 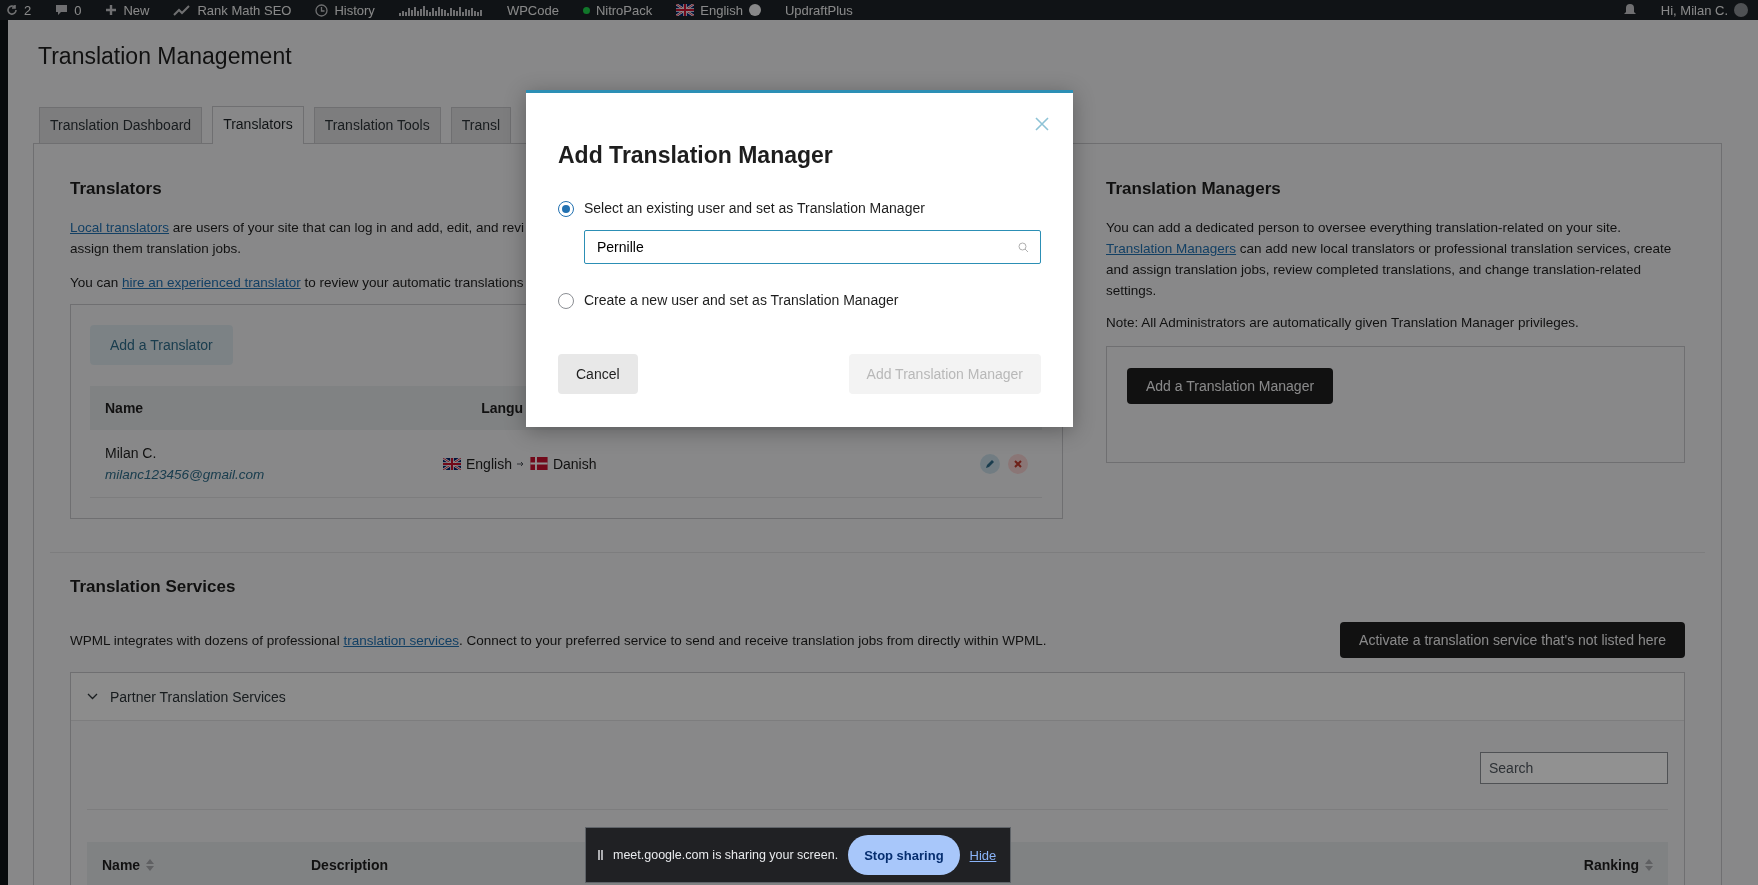 I want to click on translation-services-link: translation services, so click(x=401, y=640).